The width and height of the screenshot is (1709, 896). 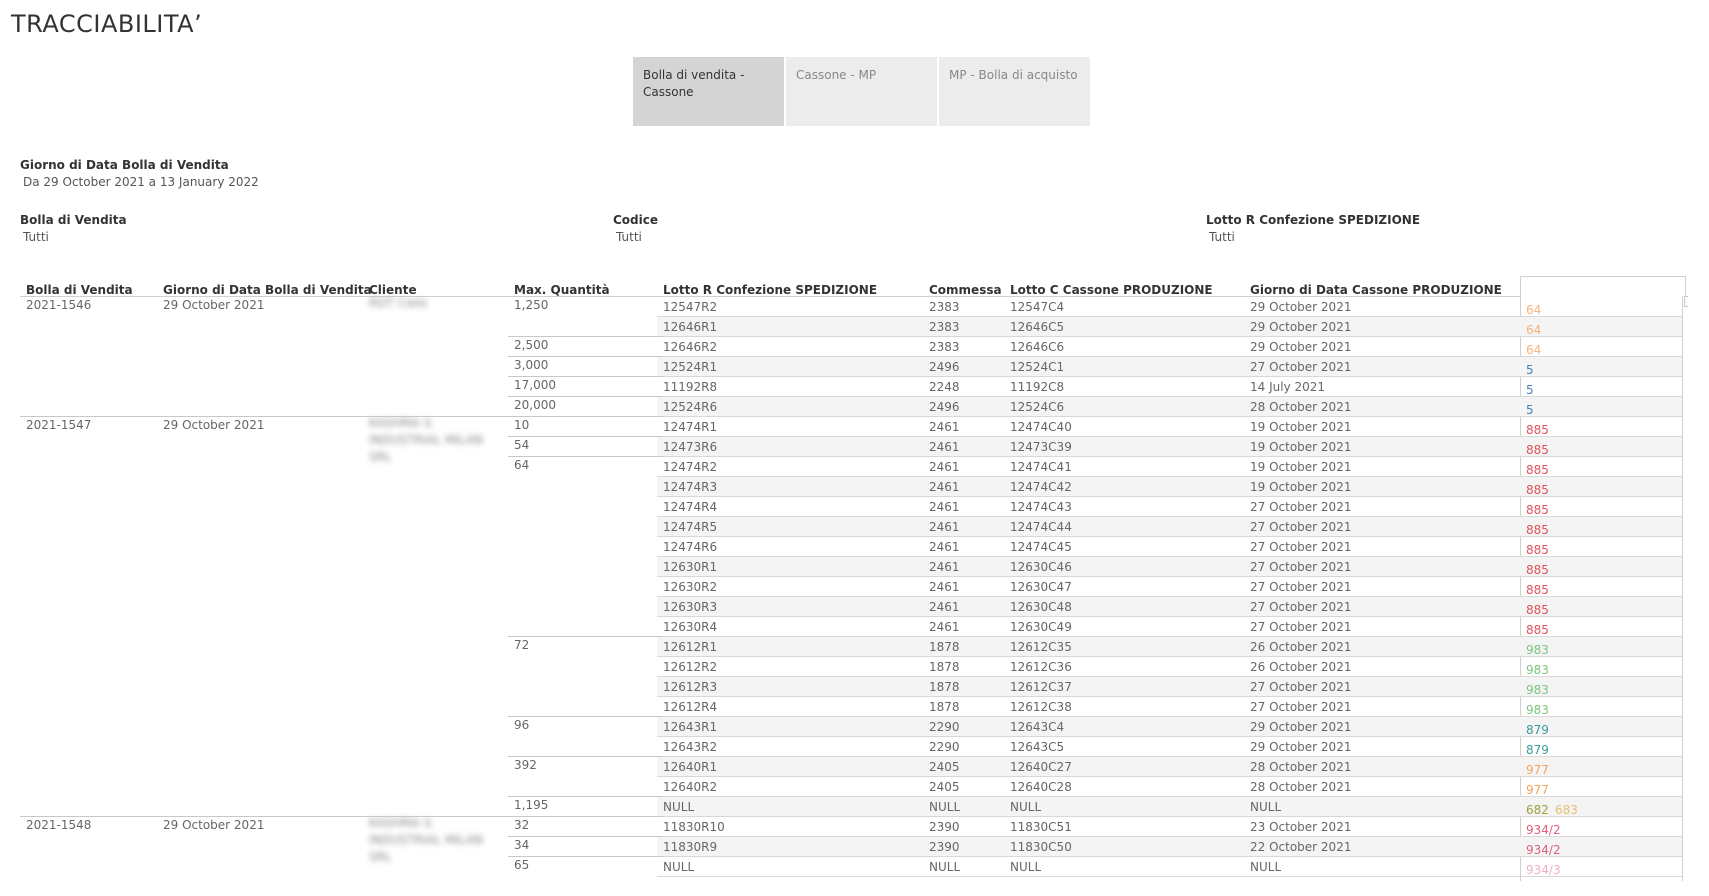 I want to click on col-header-cliente: Cliente, so click(x=393, y=286).